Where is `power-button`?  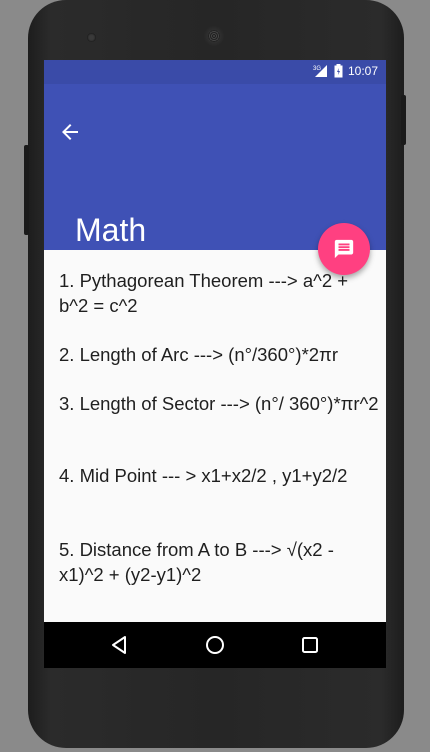
power-button is located at coordinates (403, 120).